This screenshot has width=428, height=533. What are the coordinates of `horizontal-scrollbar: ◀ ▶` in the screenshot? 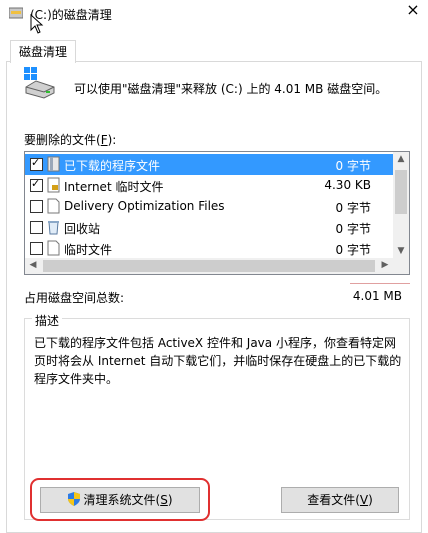 It's located at (209, 266).